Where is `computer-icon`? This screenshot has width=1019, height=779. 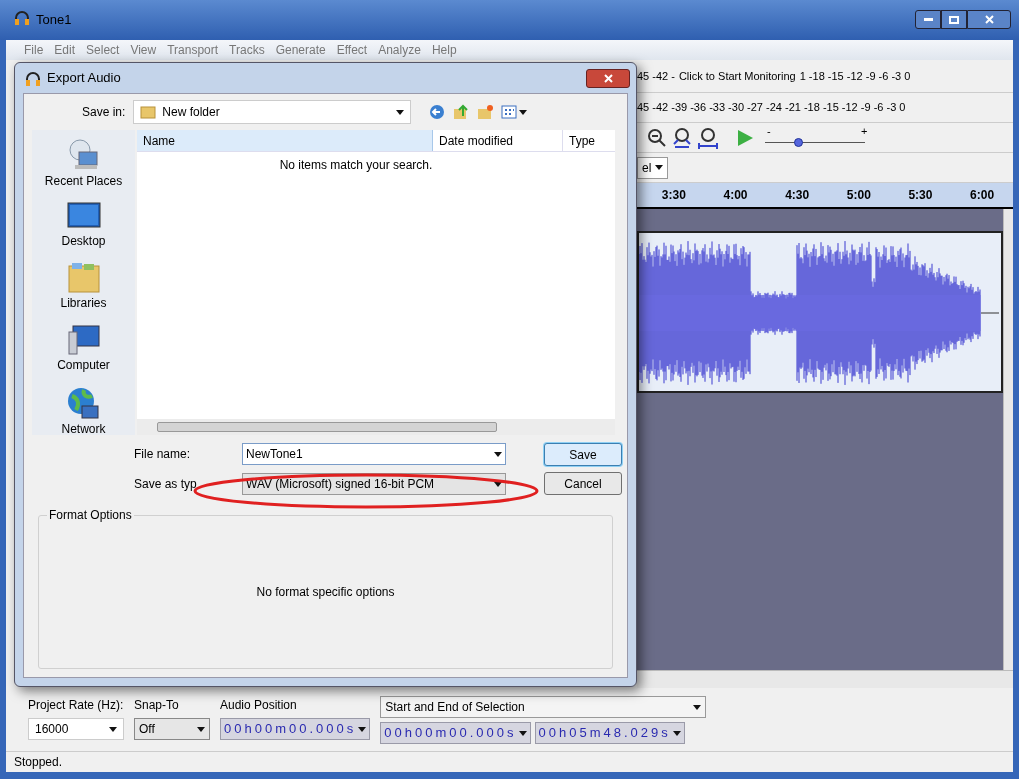
computer-icon is located at coordinates (83, 340).